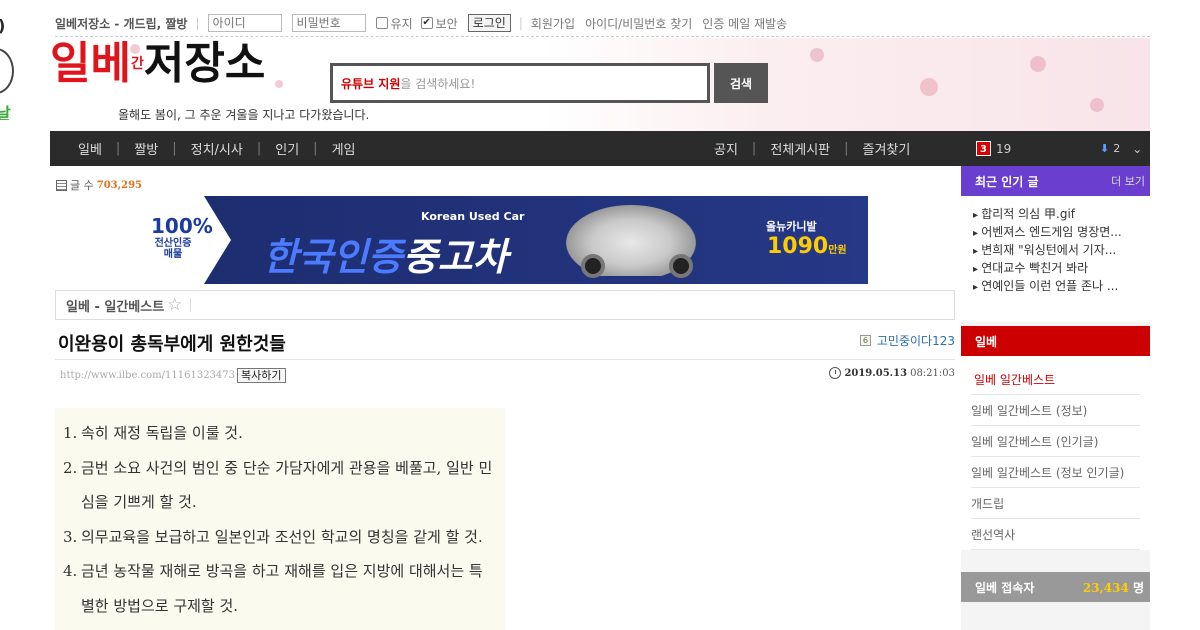  What do you see at coordinates (244, 23) in the screenshot?
I see `id-input` at bounding box center [244, 23].